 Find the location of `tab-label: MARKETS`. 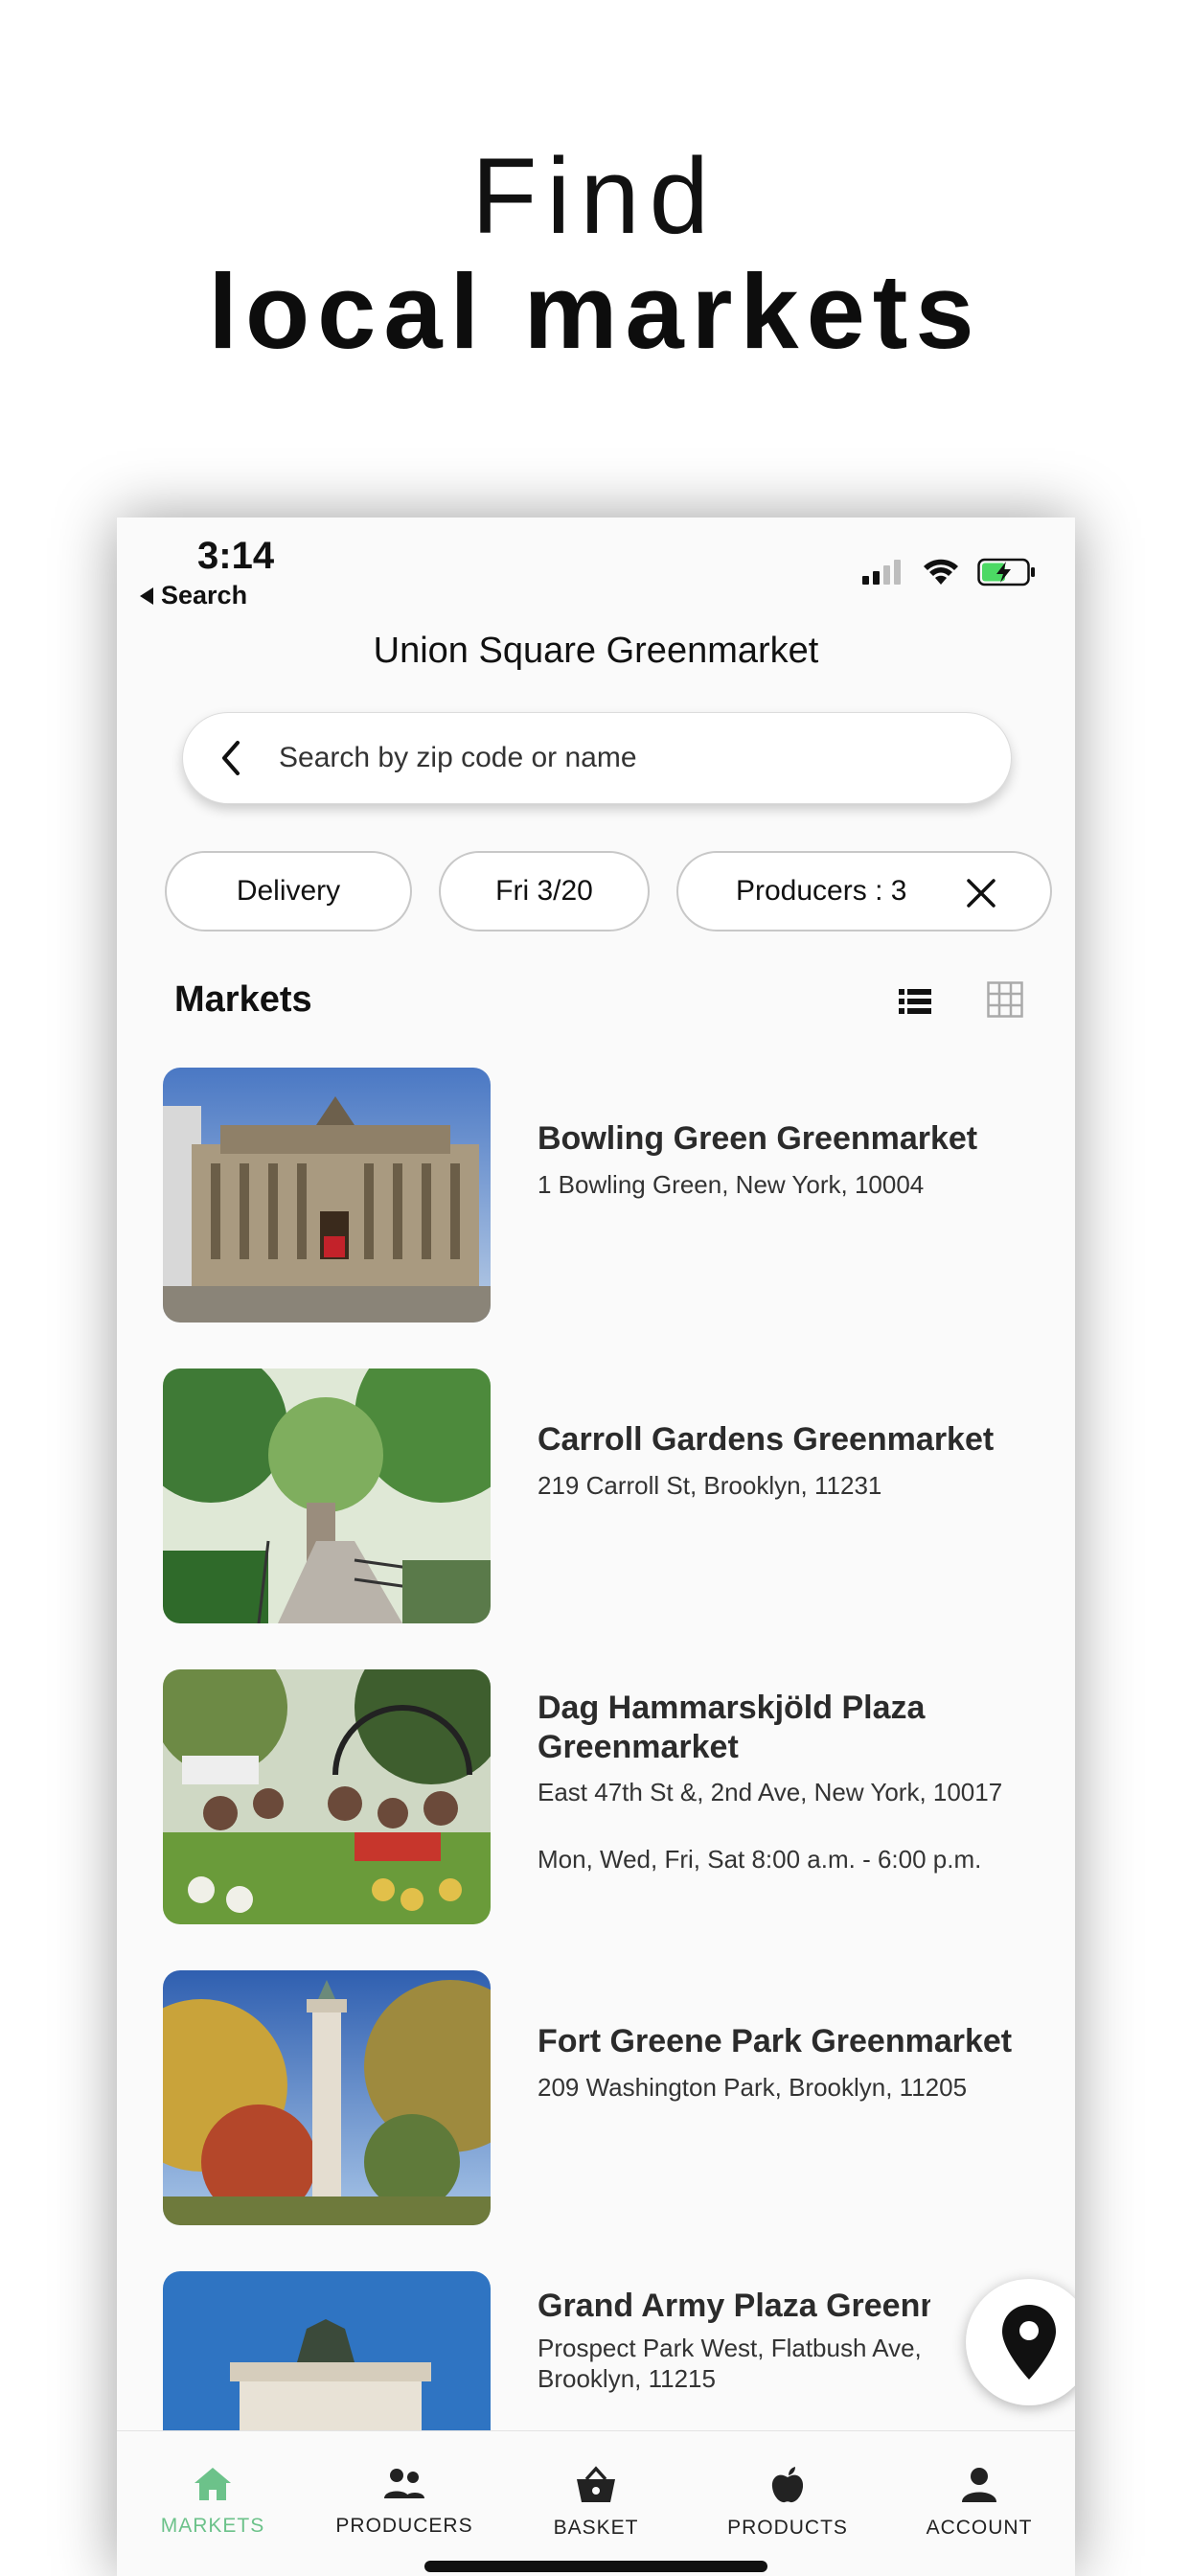

tab-label: MARKETS is located at coordinates (213, 2526).